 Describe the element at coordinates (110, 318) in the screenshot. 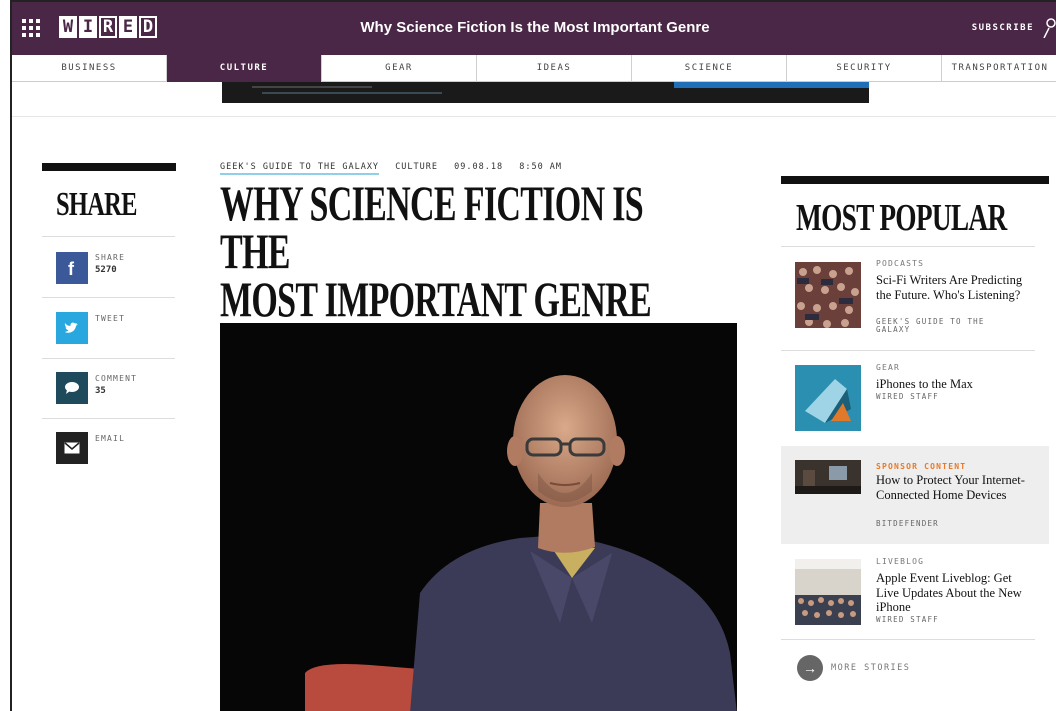

I see `tweet-label: TWEET` at that location.